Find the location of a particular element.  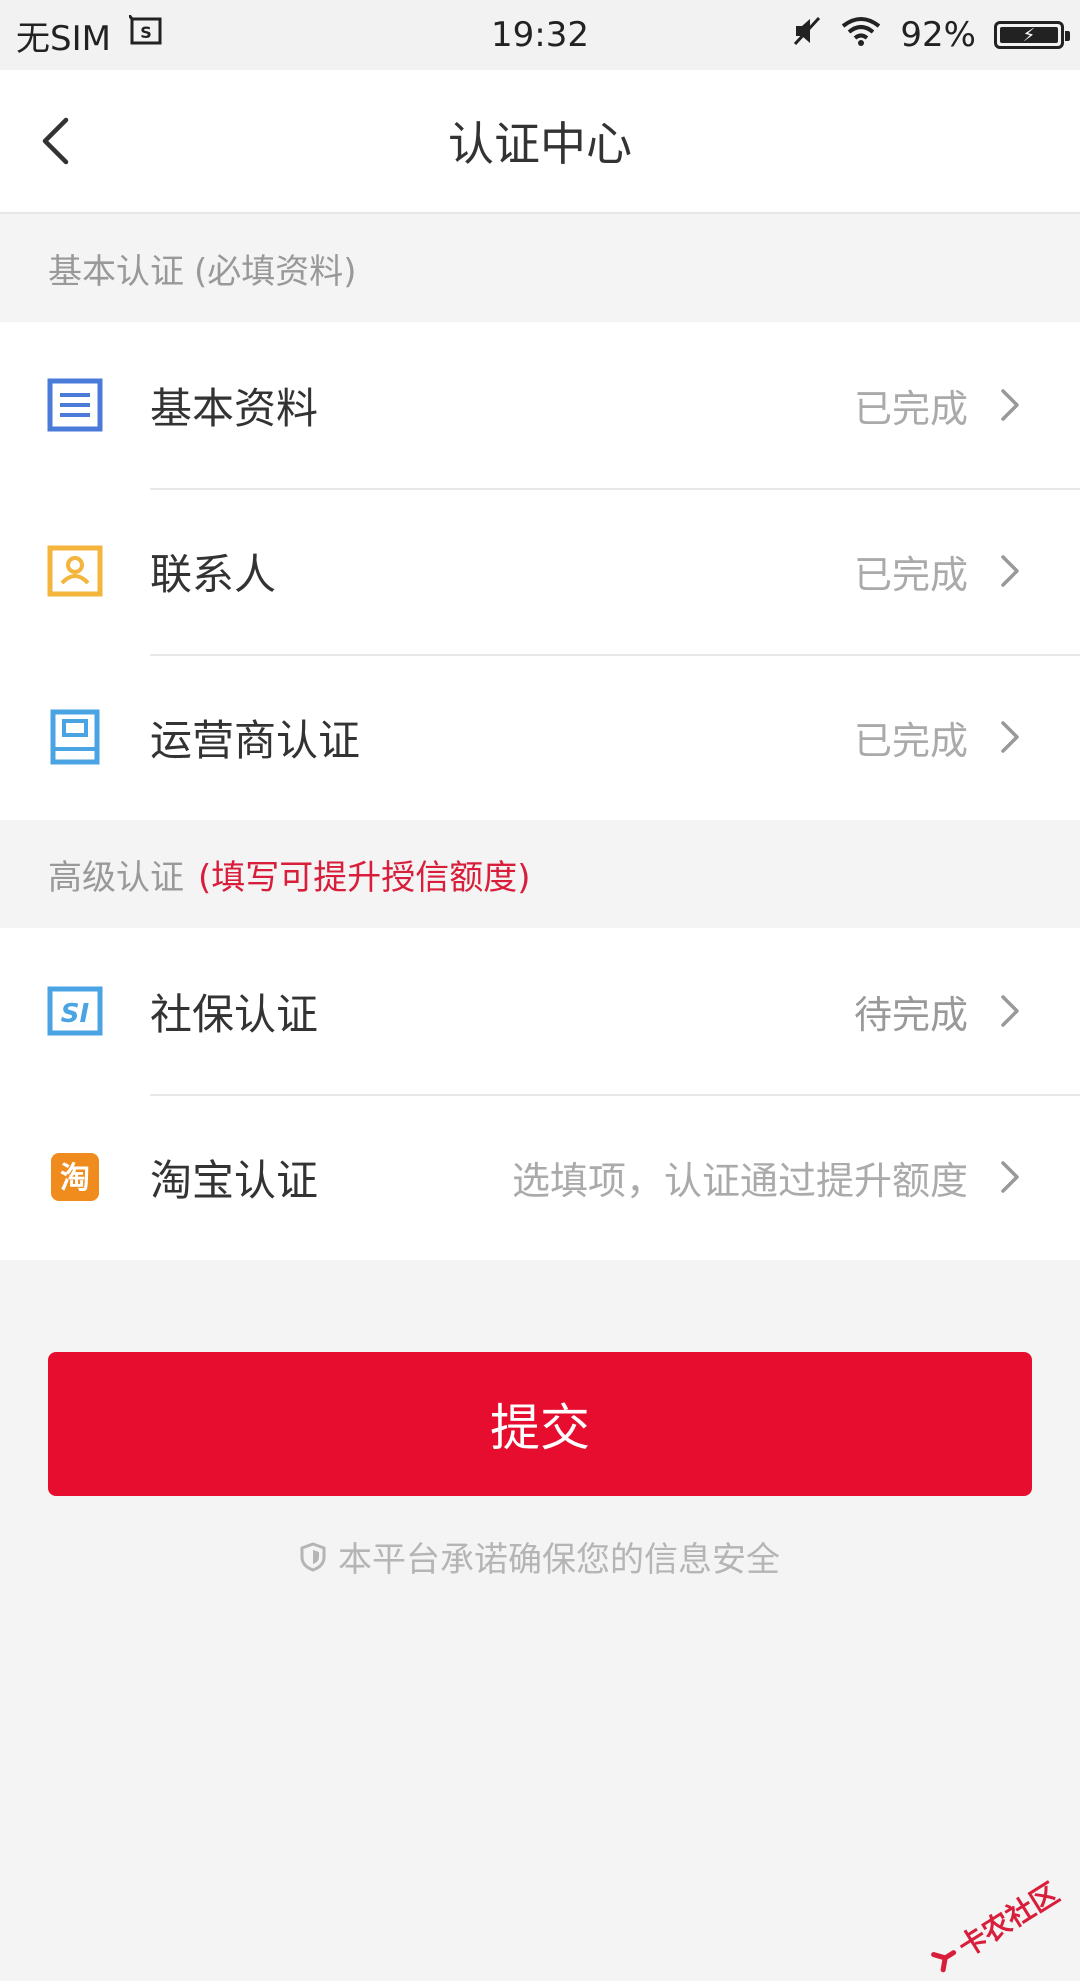

contact-card-icon is located at coordinates (75, 571).